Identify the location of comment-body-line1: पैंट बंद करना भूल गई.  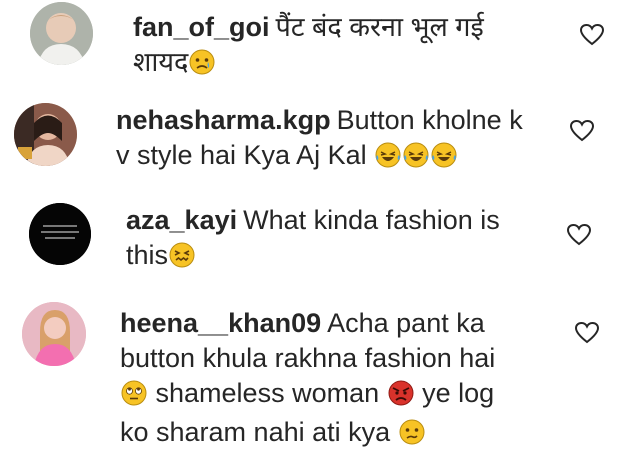
(379, 27).